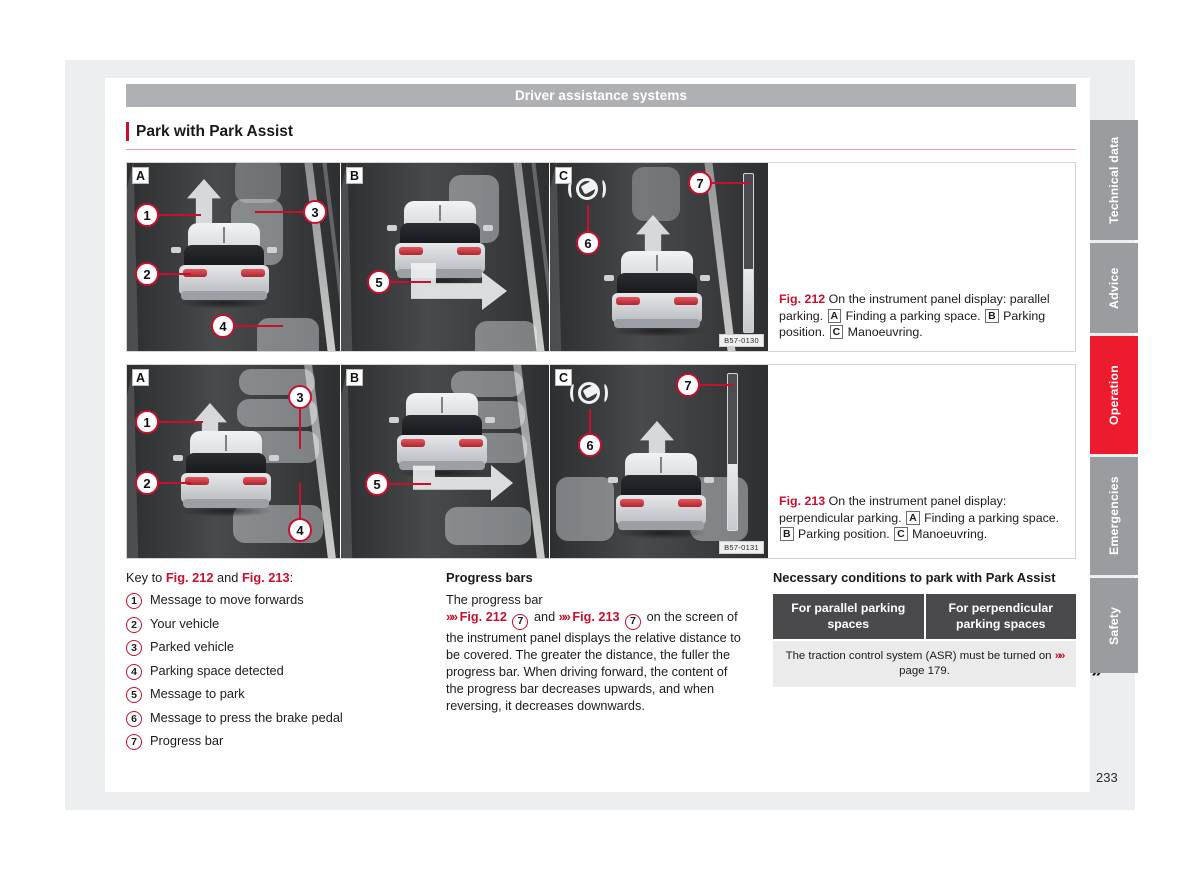 Image resolution: width=1200 pixels, height=884 pixels. I want to click on key-item: 4 Parking space detected, so click(276, 671).